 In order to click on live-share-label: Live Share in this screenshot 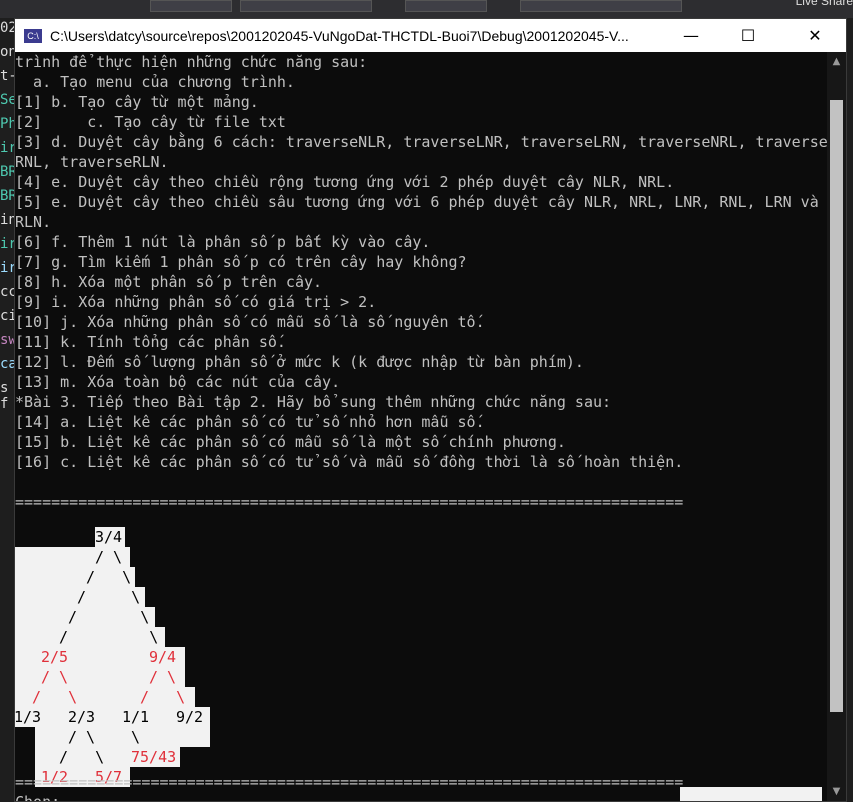, I will do `click(824, 4)`.